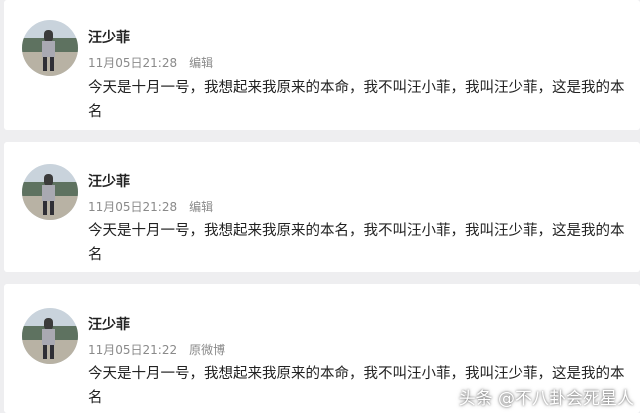  What do you see at coordinates (546, 399) in the screenshot?
I see `watermark: 头条 @不八卦会死星人` at bounding box center [546, 399].